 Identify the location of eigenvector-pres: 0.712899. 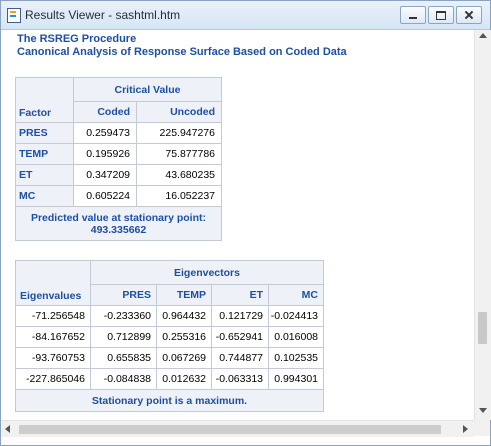
(123, 337).